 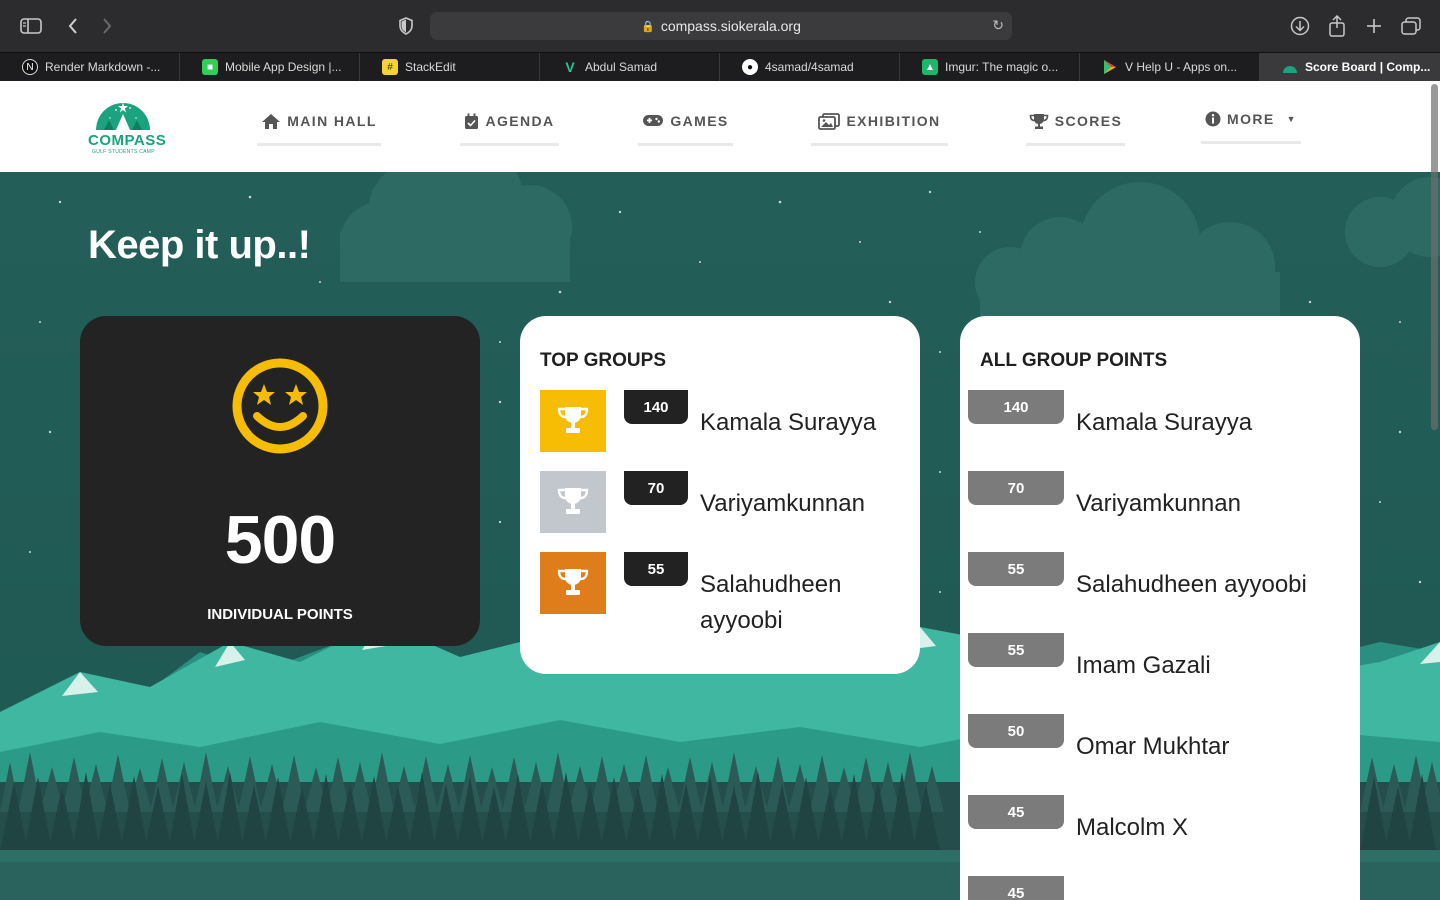 What do you see at coordinates (621, 67) in the screenshot?
I see `tab-label: Abdul Samad` at bounding box center [621, 67].